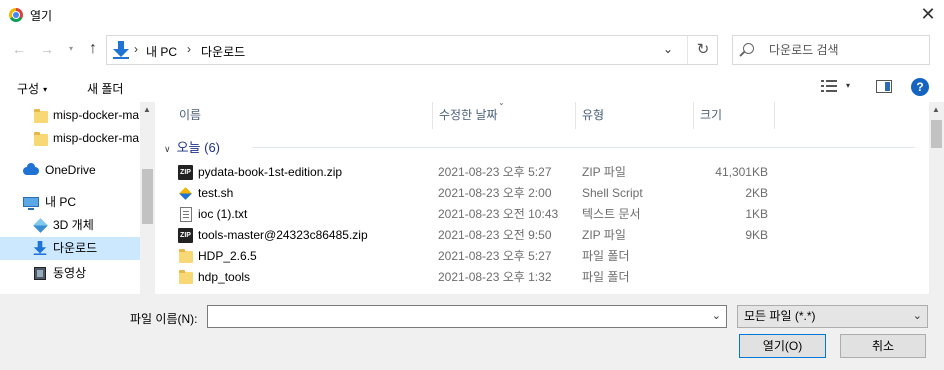 The image size is (944, 370). What do you see at coordinates (16, 15) in the screenshot?
I see `chrome-icon` at bounding box center [16, 15].